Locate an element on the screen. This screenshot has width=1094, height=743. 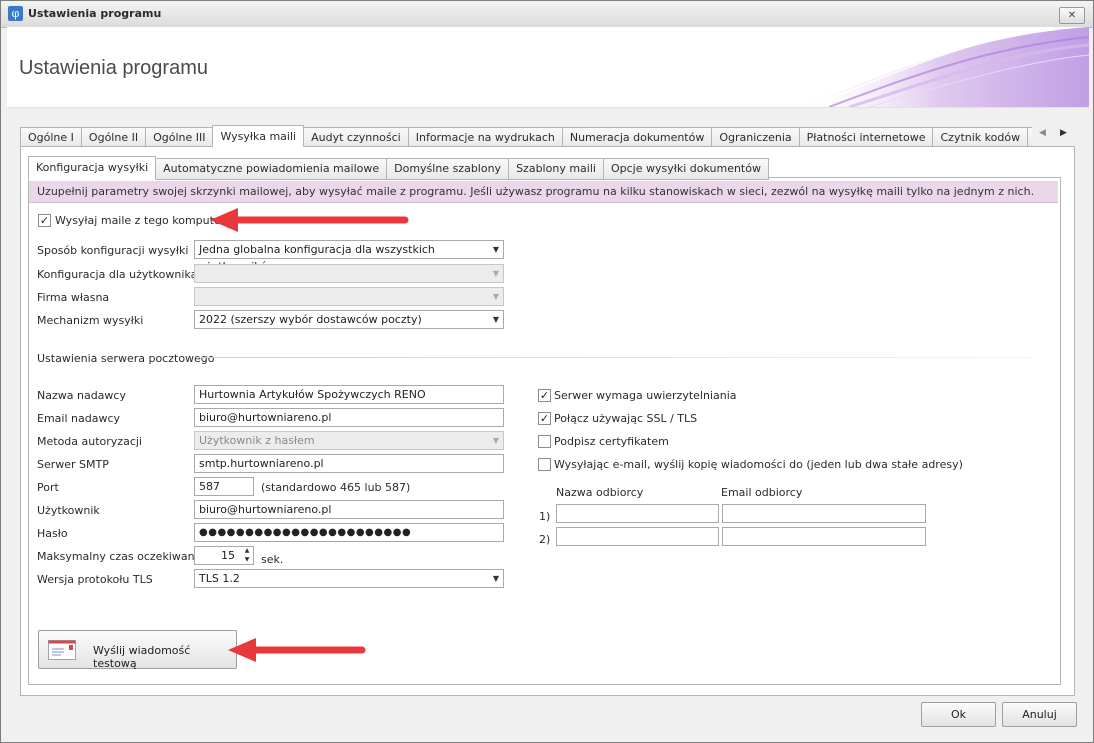
tab-scroll-left-icon: ◀ is located at coordinates (1042, 133).